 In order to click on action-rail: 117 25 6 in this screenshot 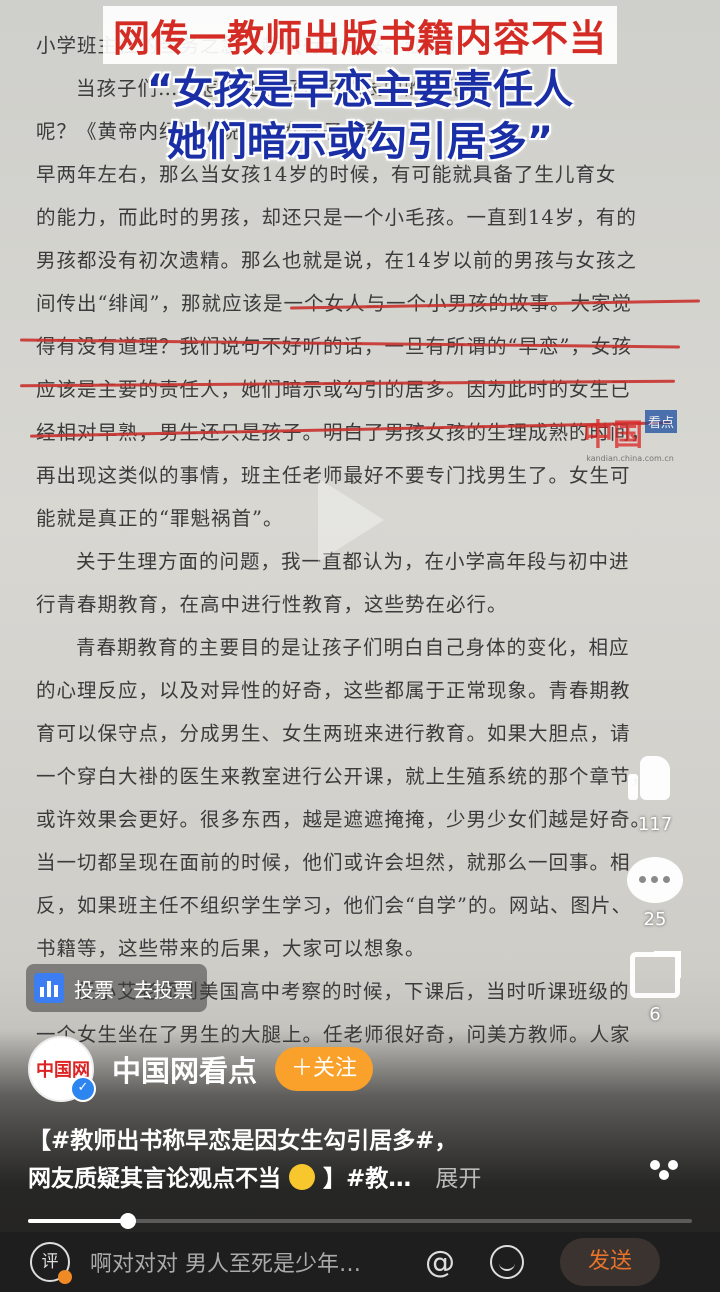, I will do `click(655, 898)`.